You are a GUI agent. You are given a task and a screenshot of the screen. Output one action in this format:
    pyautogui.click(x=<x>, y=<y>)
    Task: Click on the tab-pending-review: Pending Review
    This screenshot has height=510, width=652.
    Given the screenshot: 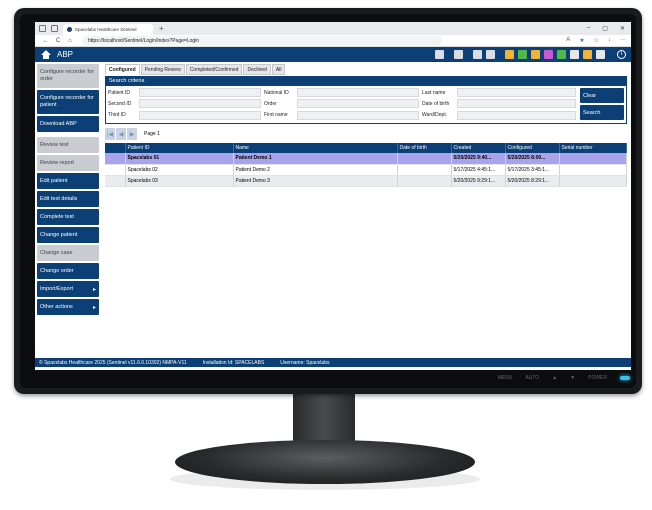 What is the action you would take?
    pyautogui.click(x=162, y=69)
    